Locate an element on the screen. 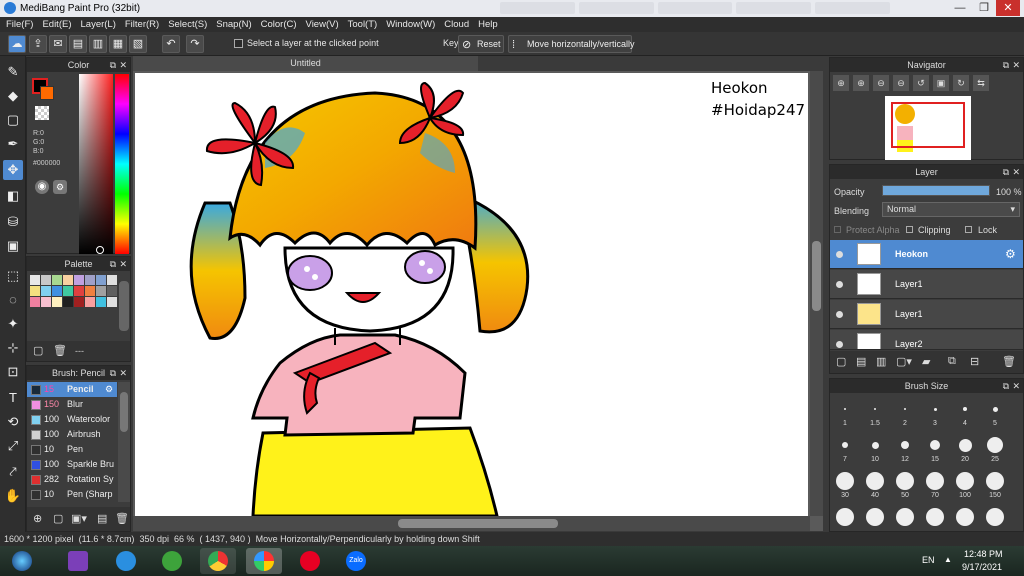  brush-scrollbar is located at coordinates (124, 442).